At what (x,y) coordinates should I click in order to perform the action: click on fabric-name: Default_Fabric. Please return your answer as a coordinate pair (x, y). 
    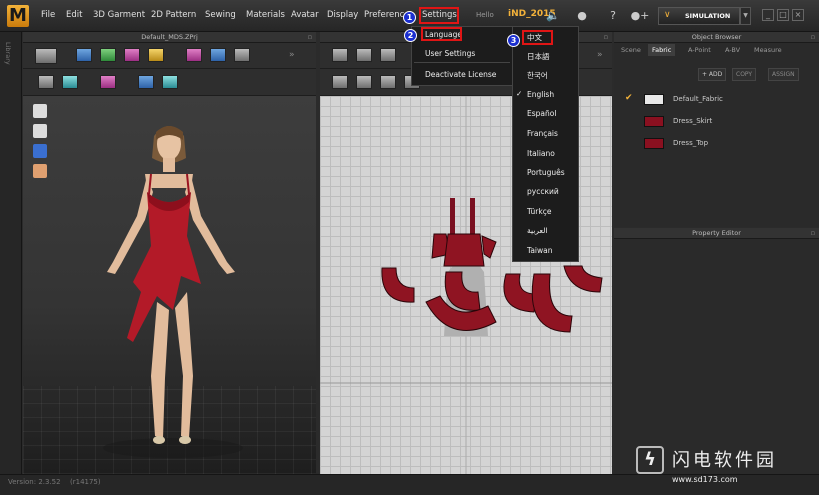
    Looking at the image, I should click on (698, 99).